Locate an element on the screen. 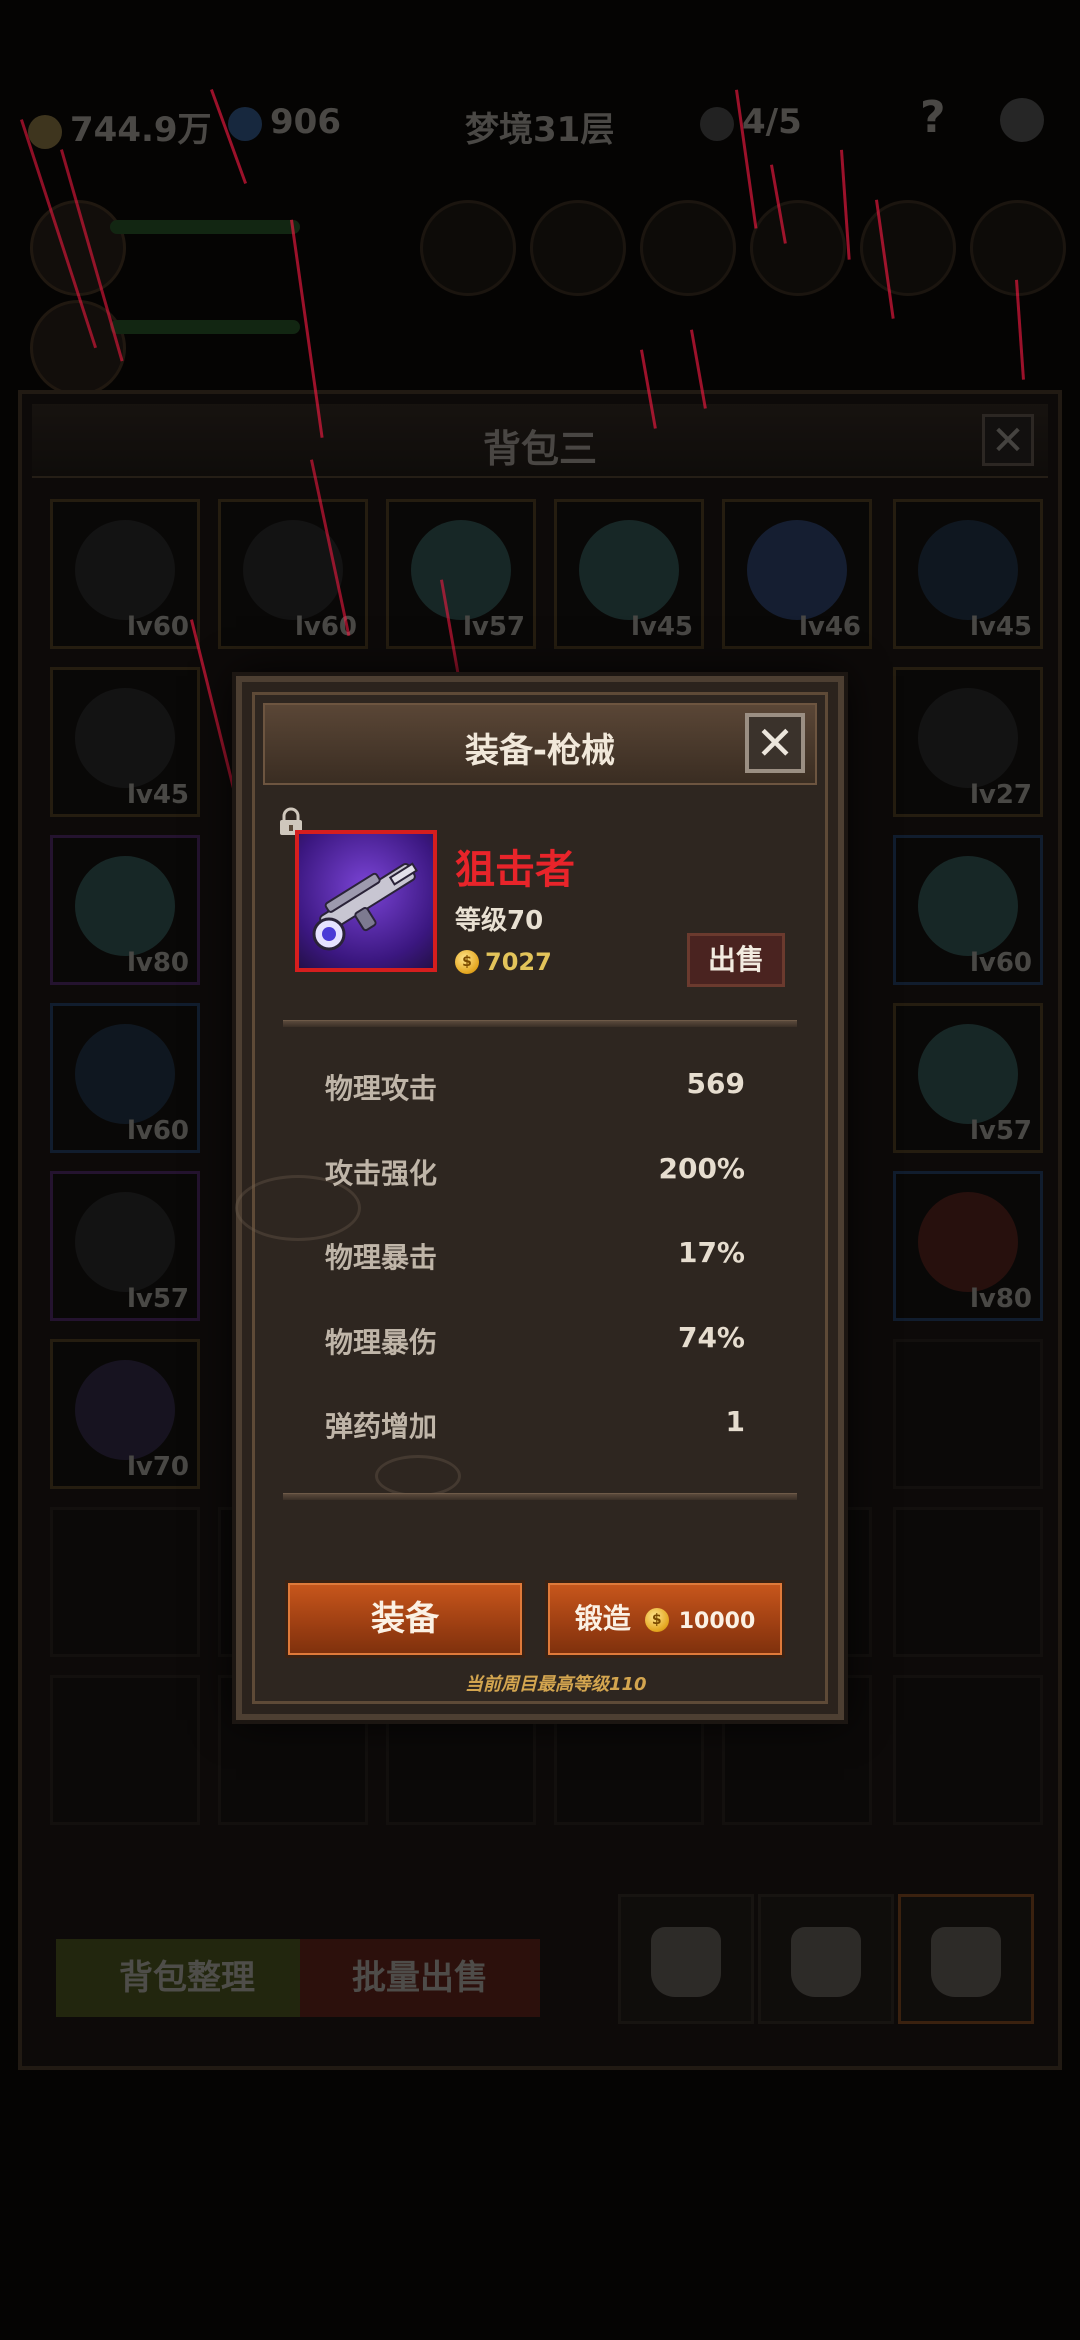 The width and height of the screenshot is (1080, 2340). bag-slot: lv46 is located at coordinates (797, 574).